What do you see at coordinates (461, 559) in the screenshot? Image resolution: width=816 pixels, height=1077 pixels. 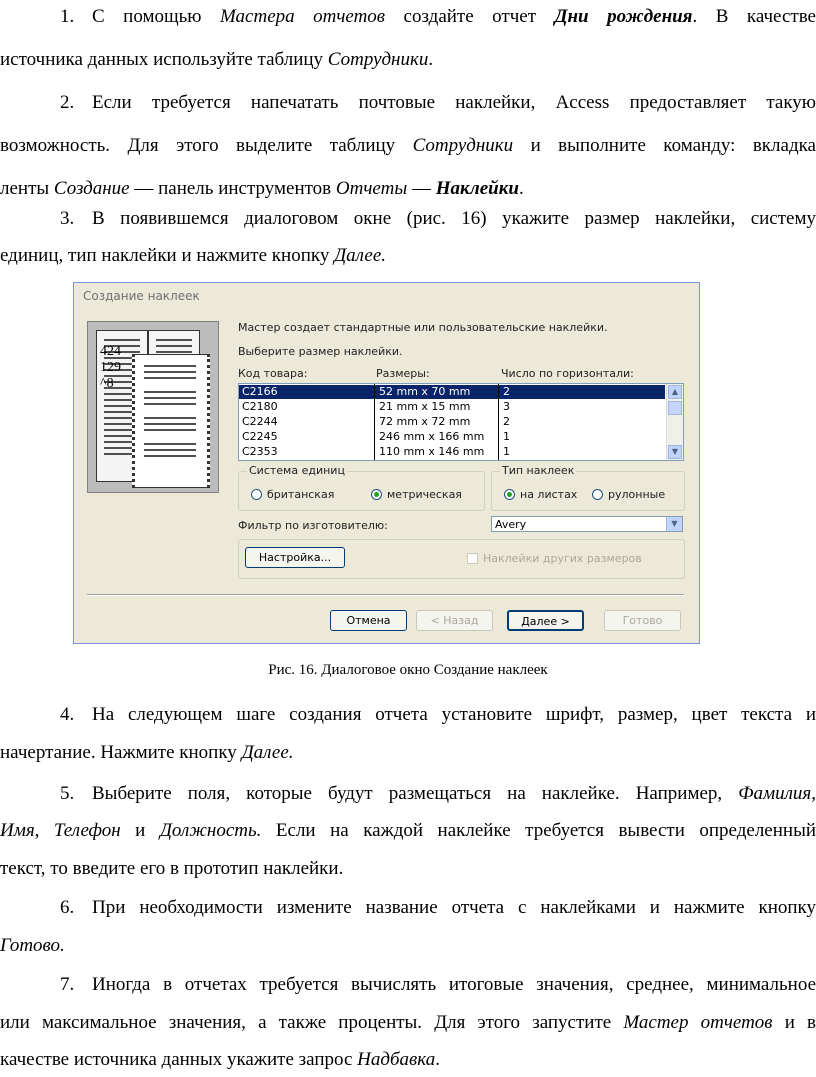 I see `customize-group: Настройка... Наклейки других размеров` at bounding box center [461, 559].